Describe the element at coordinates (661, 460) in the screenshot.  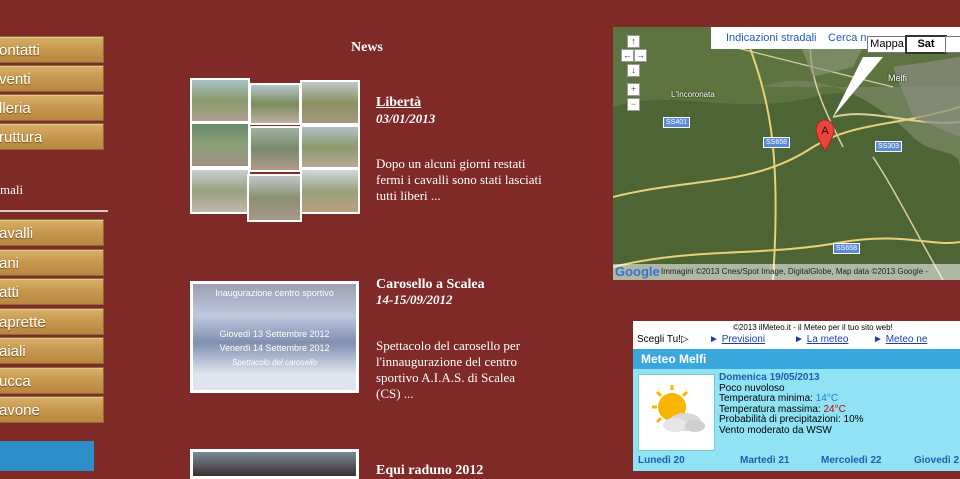
I see `day-link: Lunedì 20` at that location.